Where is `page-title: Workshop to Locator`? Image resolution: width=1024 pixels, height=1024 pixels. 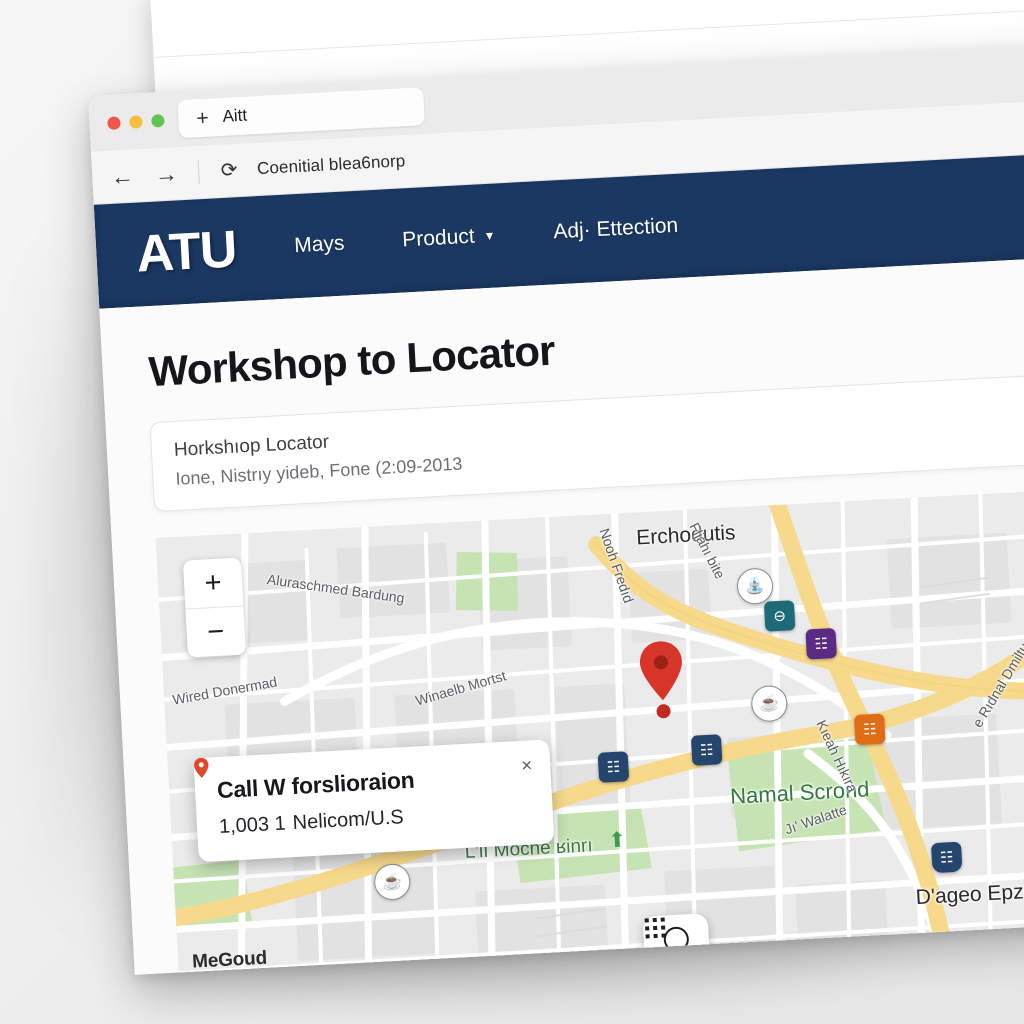
page-title: Workshop to Locator is located at coordinates (351, 361).